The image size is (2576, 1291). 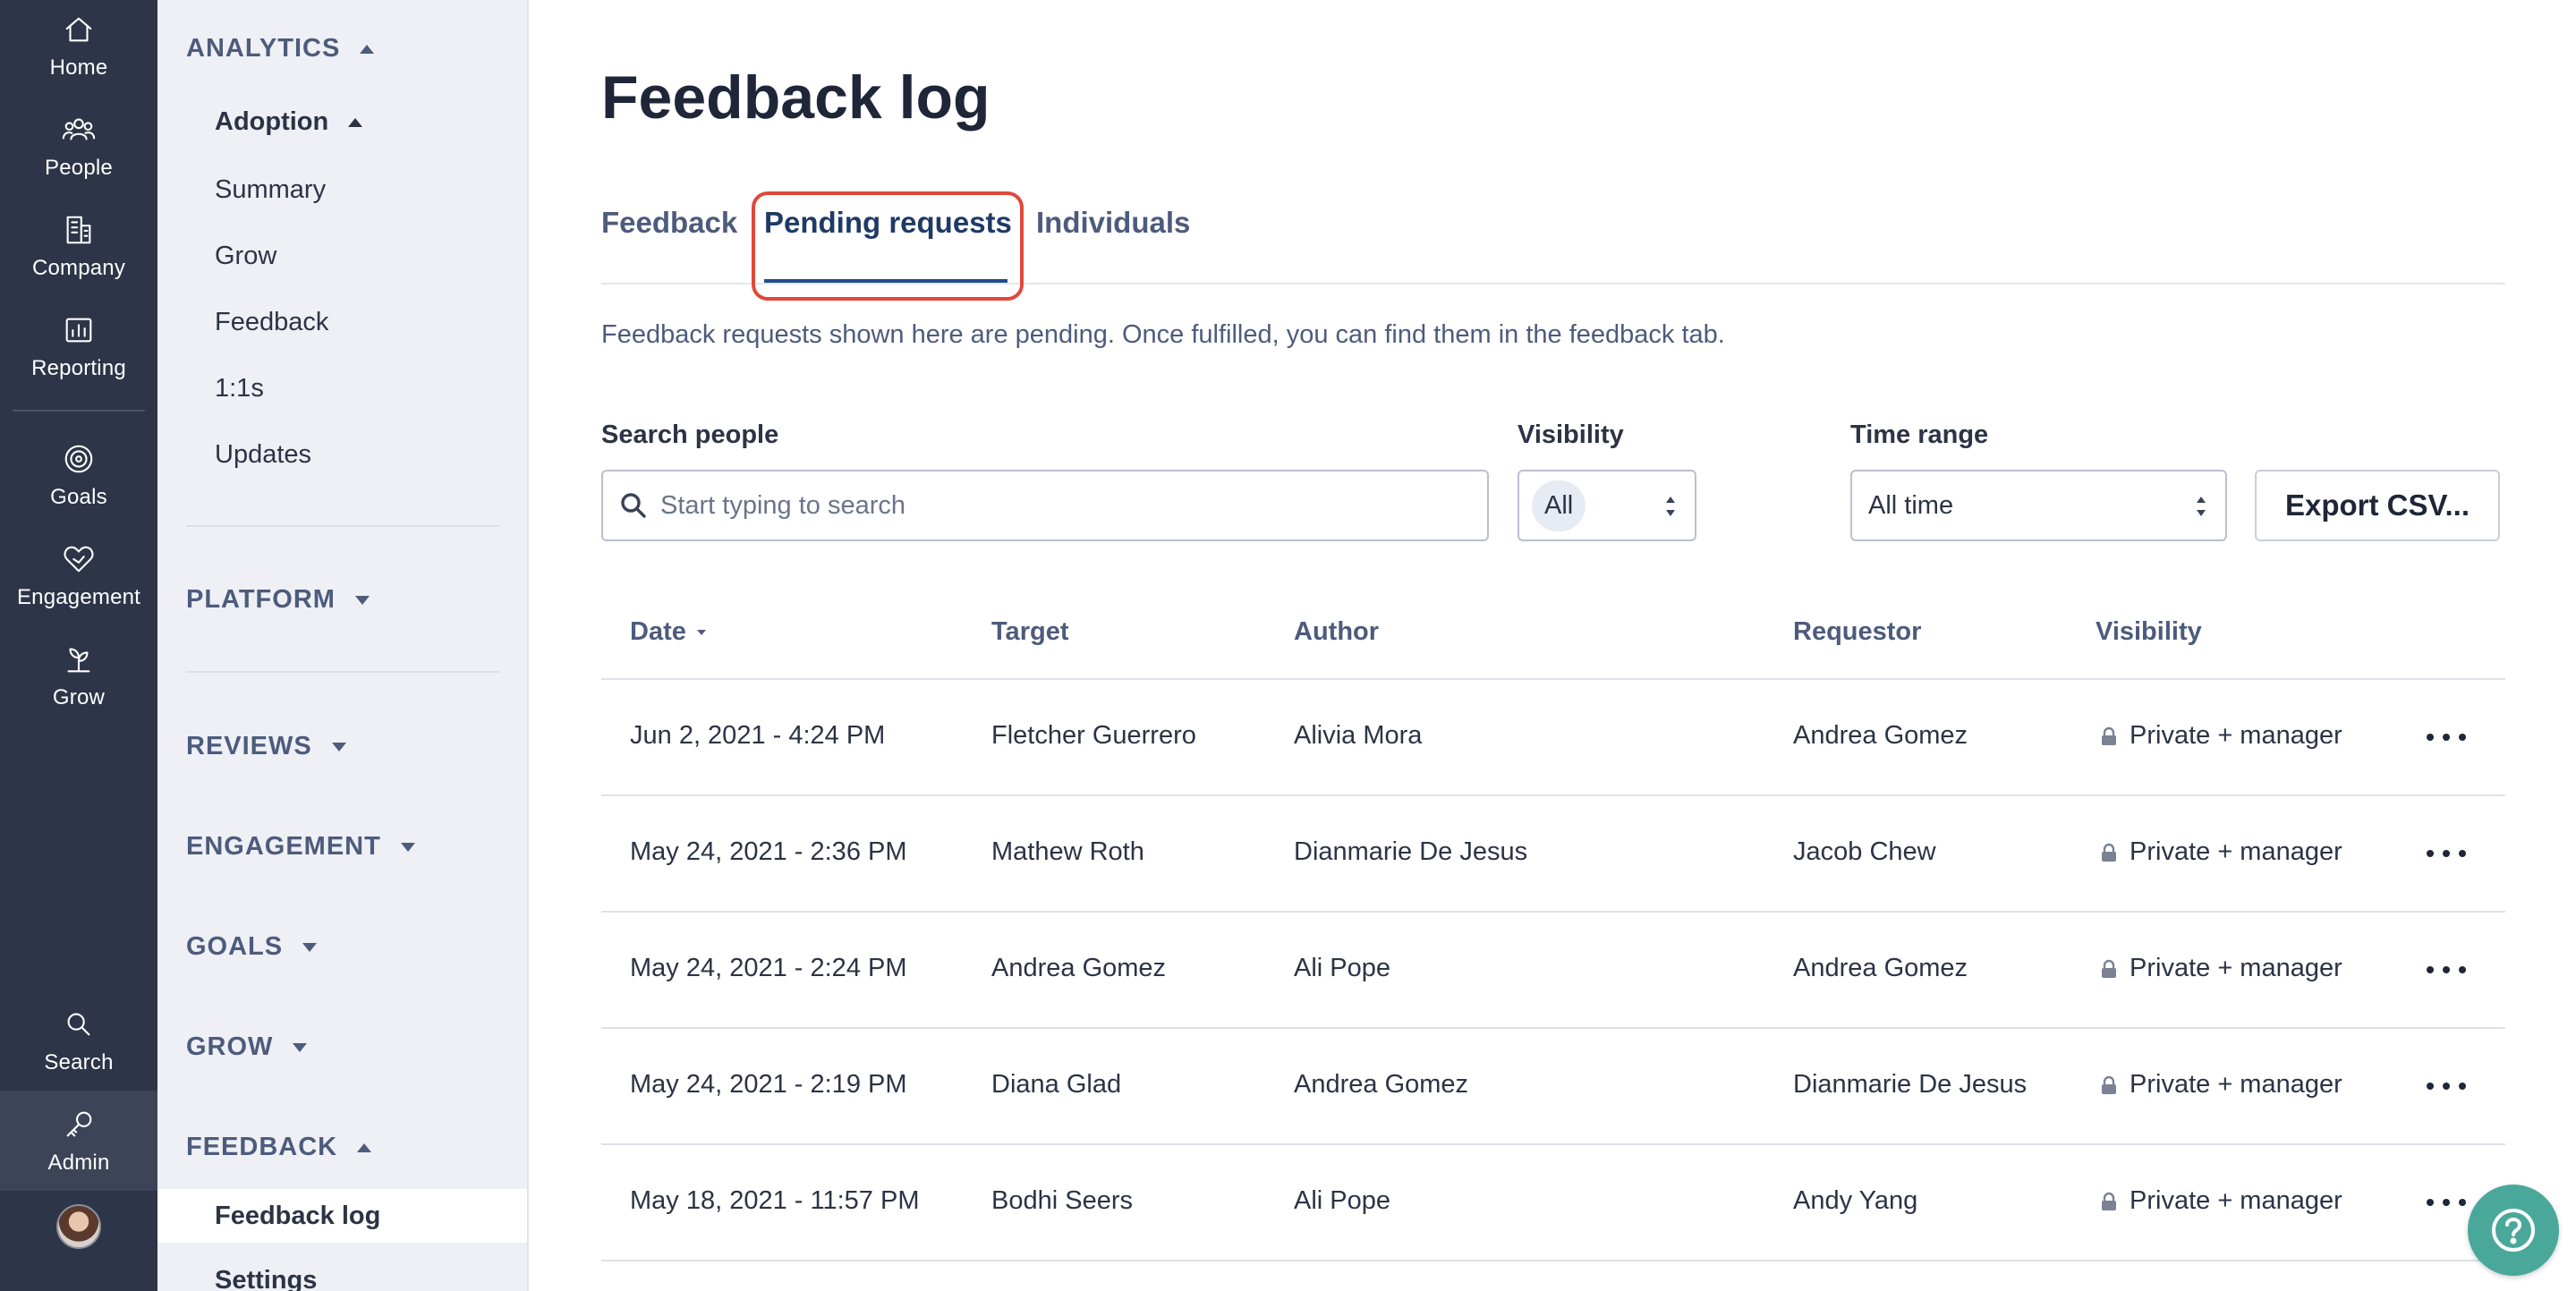 I want to click on rail-label-company: Company, so click(x=78, y=268).